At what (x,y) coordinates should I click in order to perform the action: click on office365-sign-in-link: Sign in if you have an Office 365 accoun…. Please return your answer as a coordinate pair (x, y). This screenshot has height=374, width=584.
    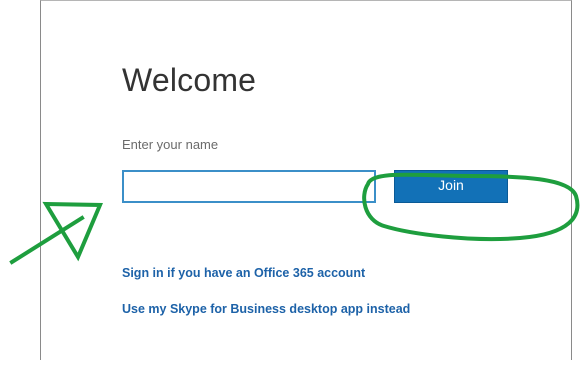
    Looking at the image, I should click on (243, 273).